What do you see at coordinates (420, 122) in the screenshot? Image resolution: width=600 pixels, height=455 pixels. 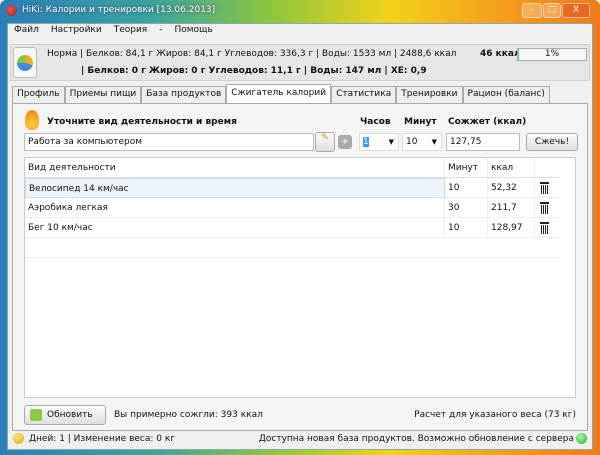 I see `minutes-label: Минут` at bounding box center [420, 122].